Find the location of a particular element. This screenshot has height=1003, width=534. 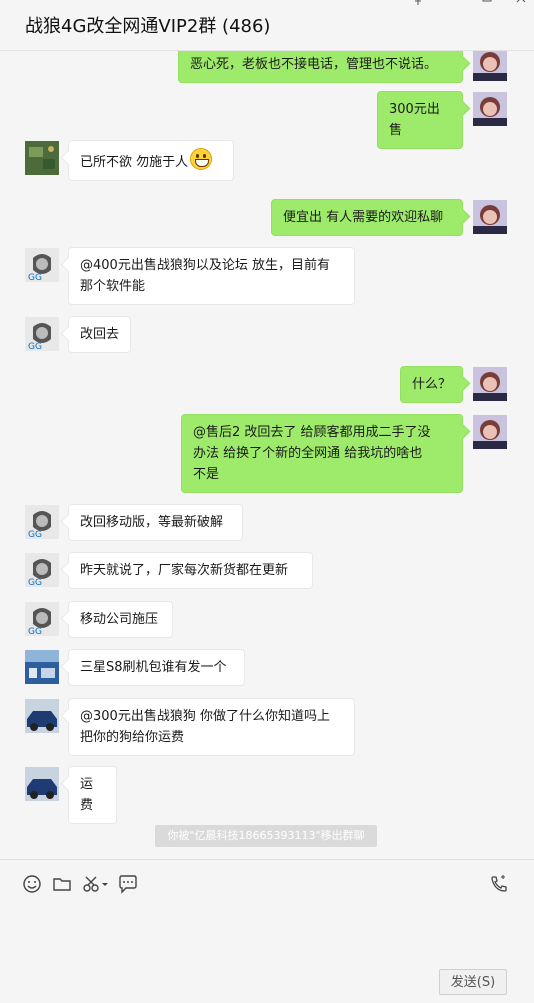

avatar-store is located at coordinates (42, 667).